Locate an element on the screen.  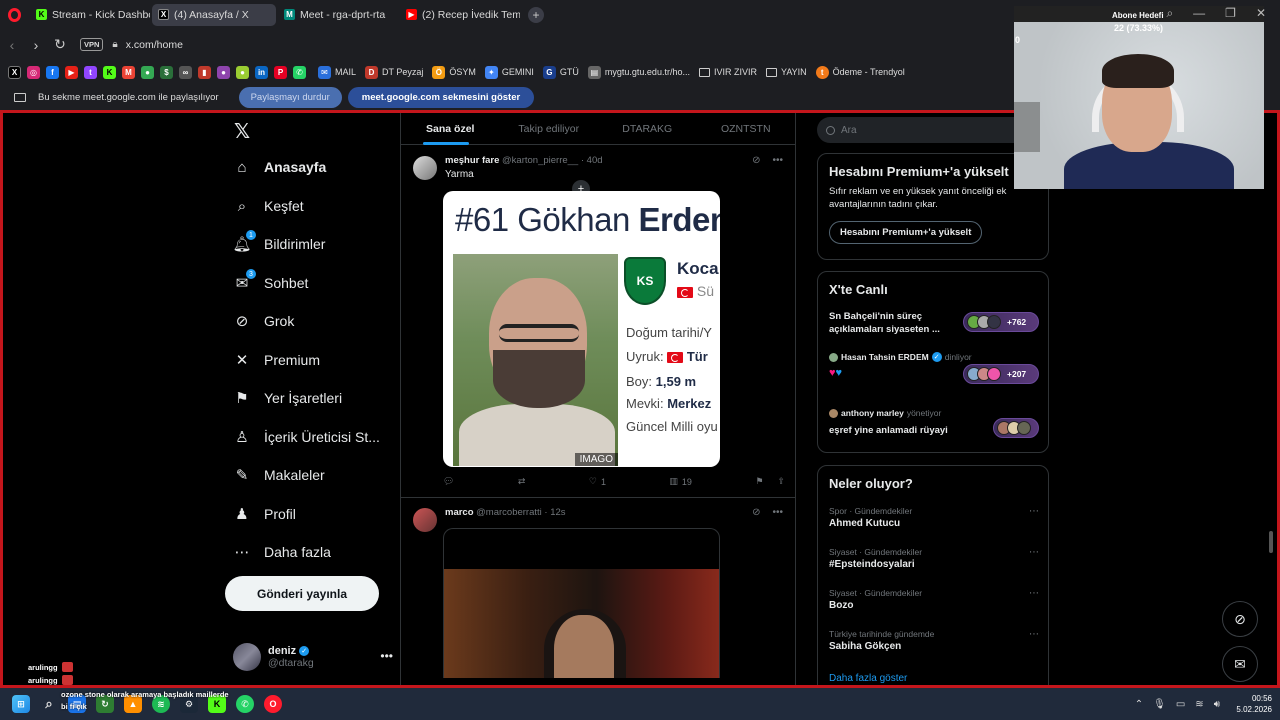
views-button: ▥ 19 is located at coordinates (680, 481).